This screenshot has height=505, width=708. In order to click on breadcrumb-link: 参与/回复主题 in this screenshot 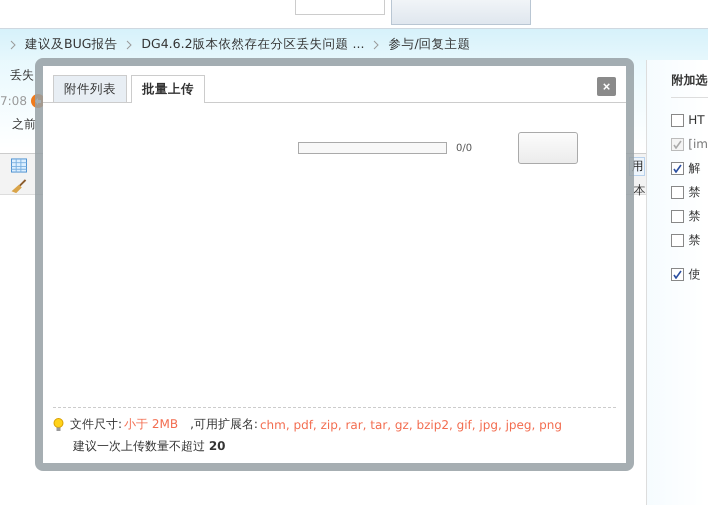, I will do `click(429, 44)`.